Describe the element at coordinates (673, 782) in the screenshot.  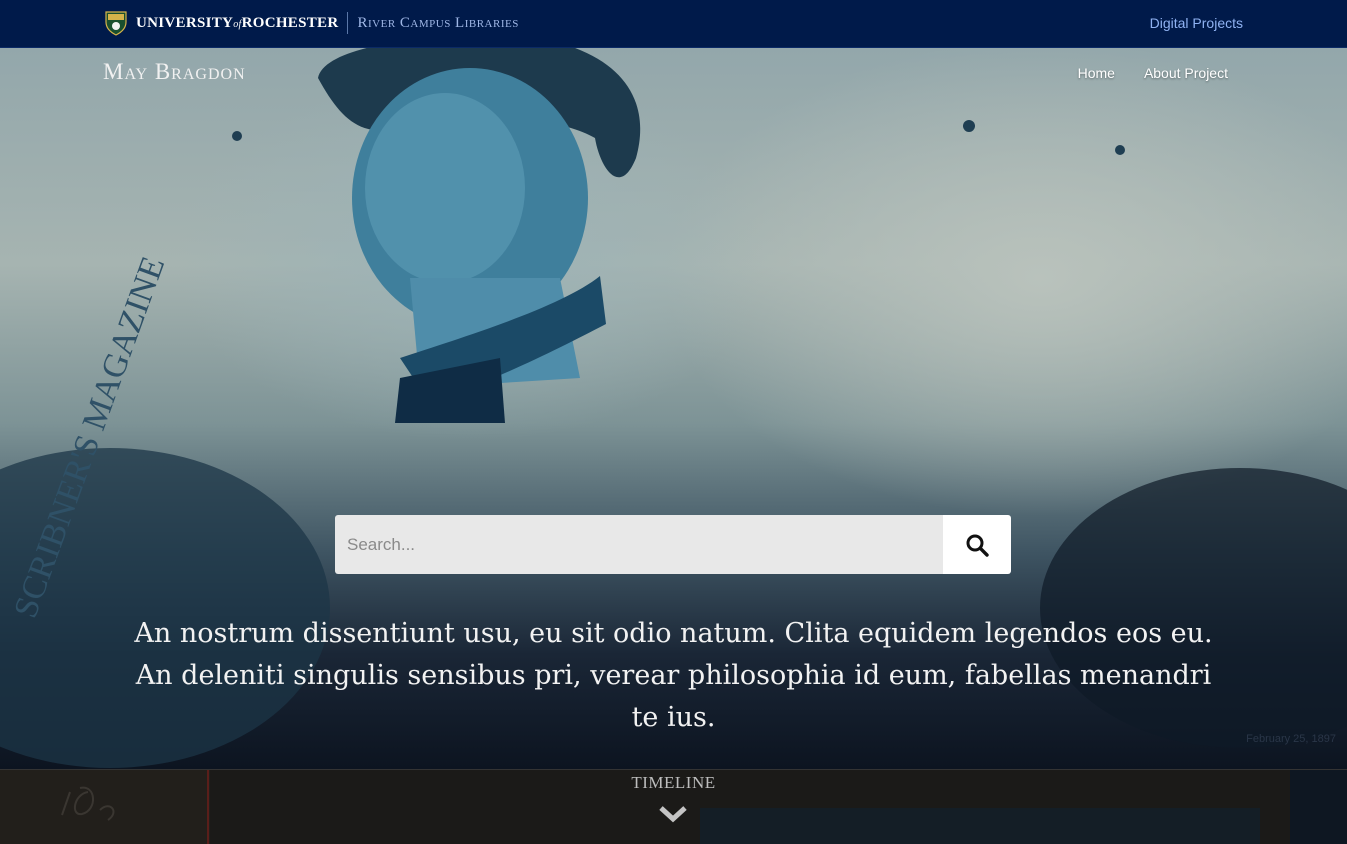
I see `timeline-label: TIMELINE` at that location.